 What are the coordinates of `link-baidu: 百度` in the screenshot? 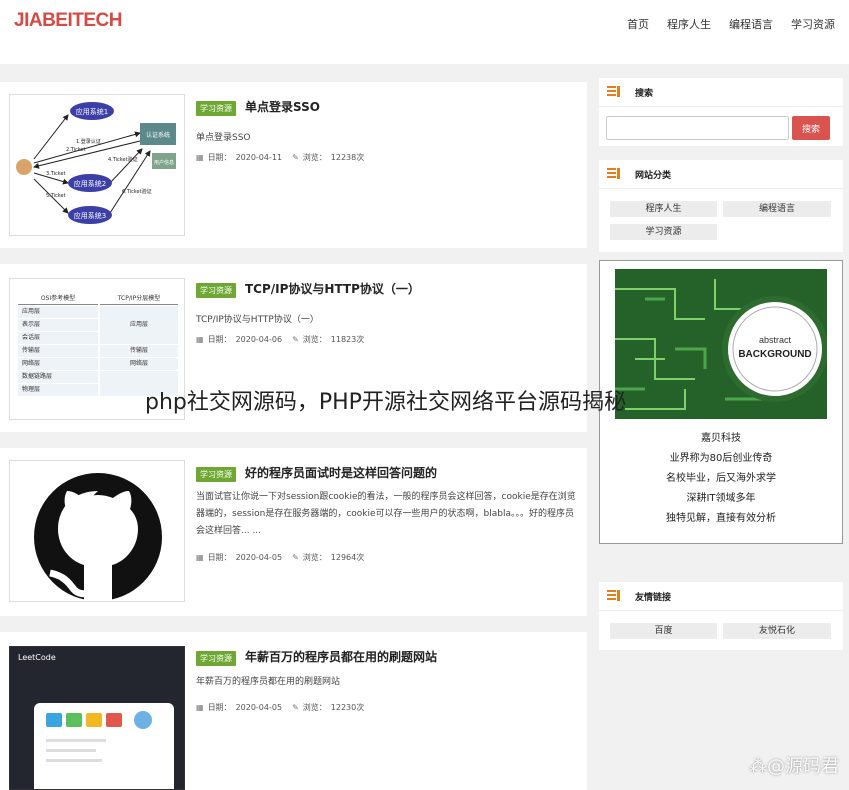 It's located at (663, 631).